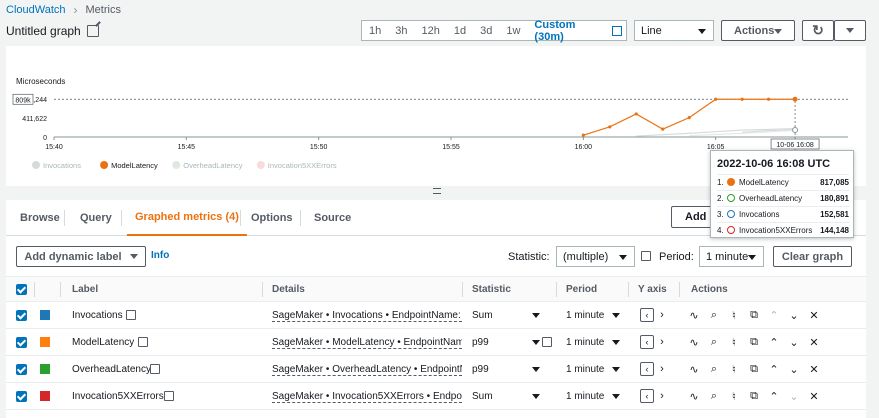 Image resolution: width=879 pixels, height=418 pixels. I want to click on add-dynamic-label-button: Add dynamic label, so click(81, 256).